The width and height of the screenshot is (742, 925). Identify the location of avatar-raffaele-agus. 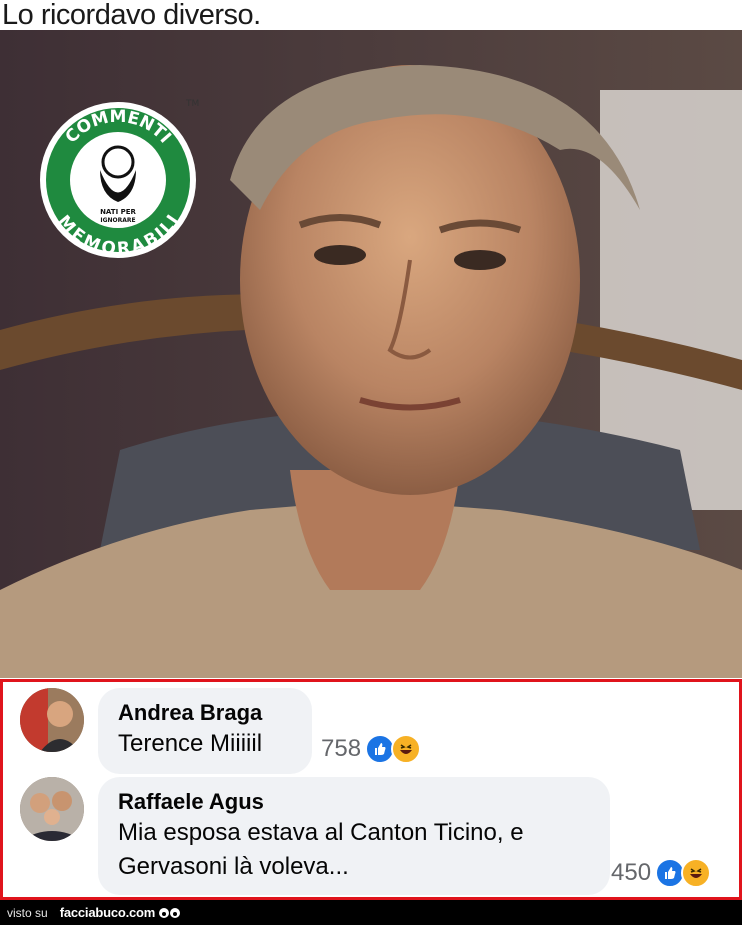
(52, 809).